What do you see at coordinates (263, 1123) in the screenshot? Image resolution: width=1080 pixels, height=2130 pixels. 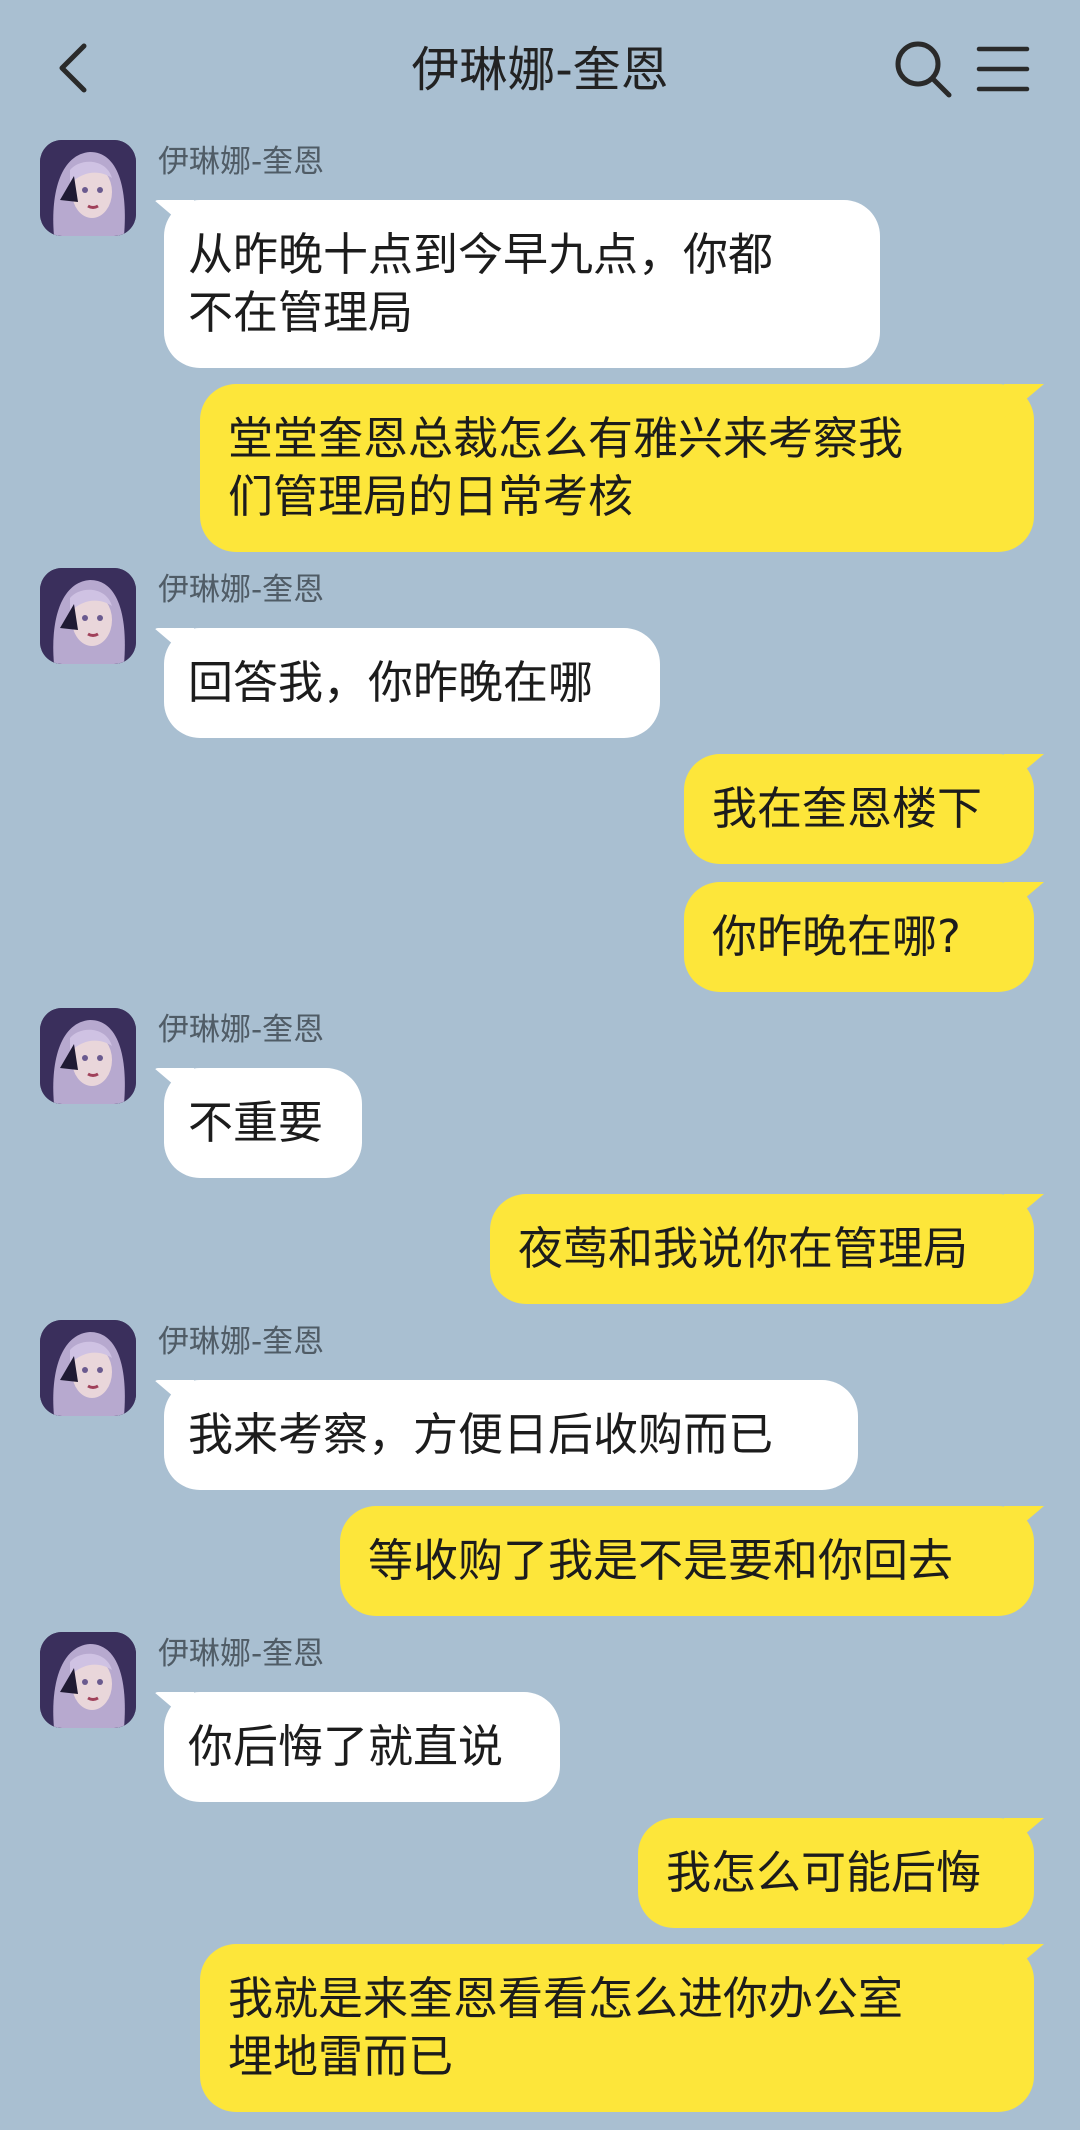 I see `incoming-message-bubble: 不重要` at bounding box center [263, 1123].